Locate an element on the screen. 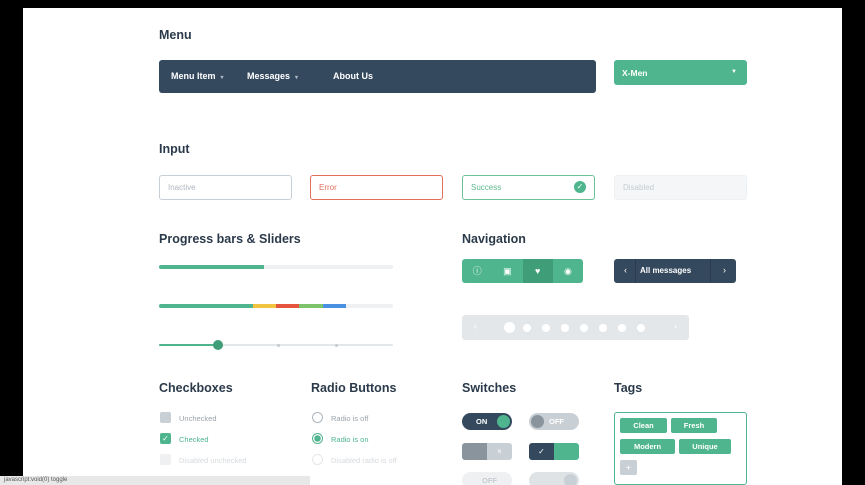  inactive-input: Inactive is located at coordinates (225, 187).